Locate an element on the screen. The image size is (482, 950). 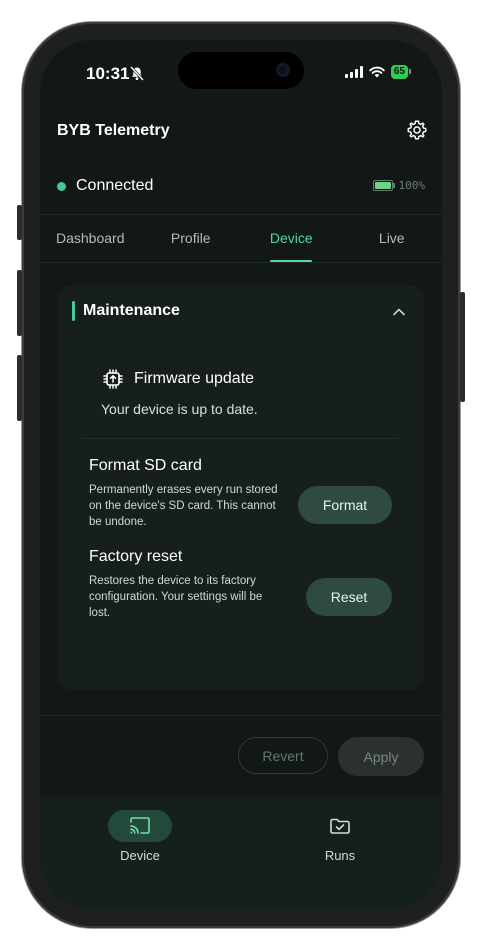
format-title: Format SD card is located at coordinates (145, 465).